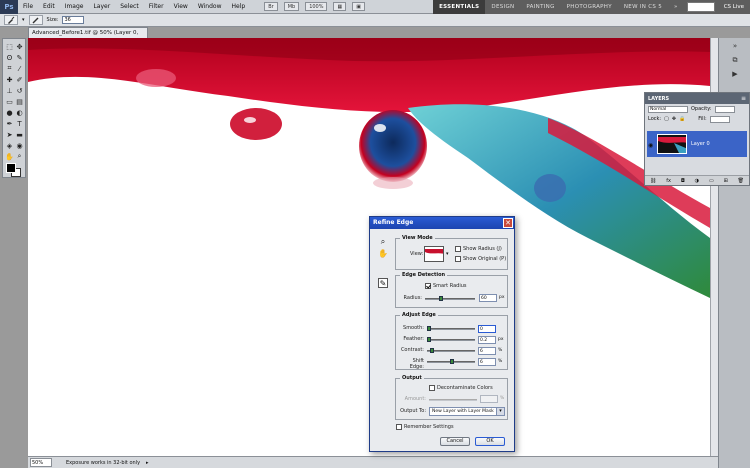 This screenshot has width=750, height=468. What do you see at coordinates (239, 7) in the screenshot?
I see `menu-help: Help` at bounding box center [239, 7].